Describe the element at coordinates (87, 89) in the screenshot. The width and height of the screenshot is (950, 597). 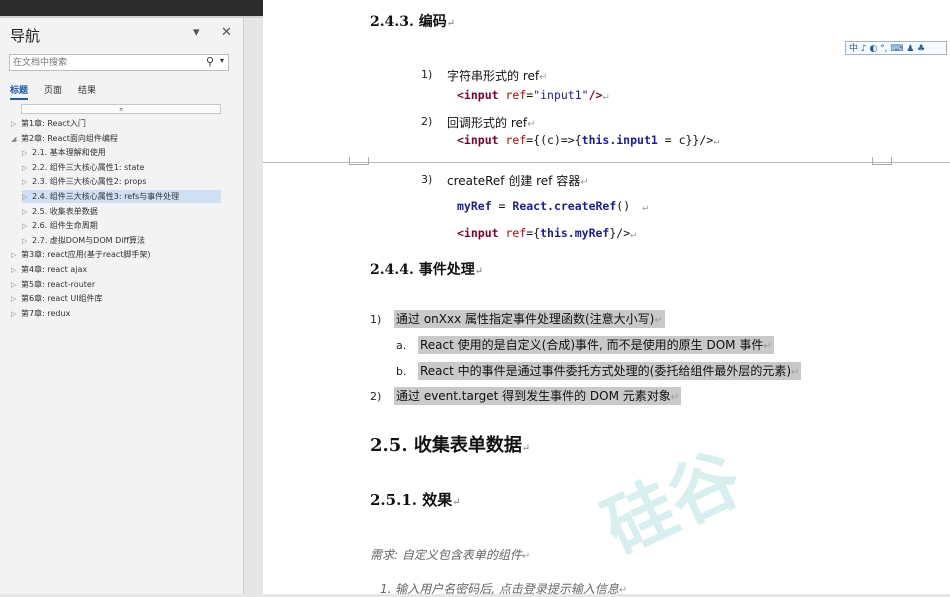
I see `tab-results: 结果` at that location.